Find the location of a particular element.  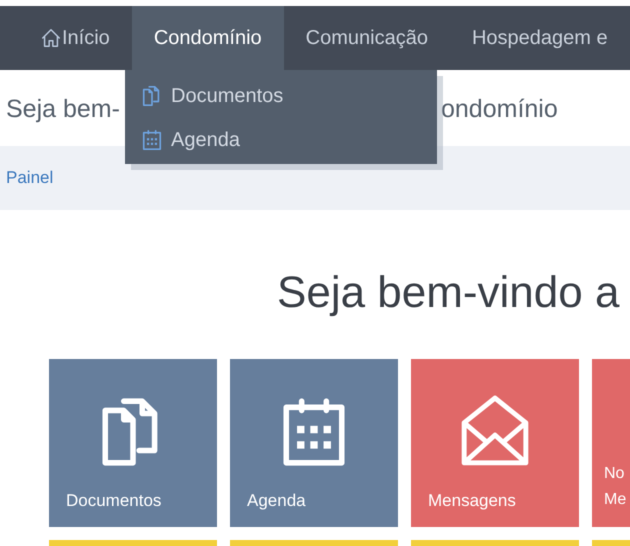

page-title: Seja bem- is located at coordinates (63, 109).